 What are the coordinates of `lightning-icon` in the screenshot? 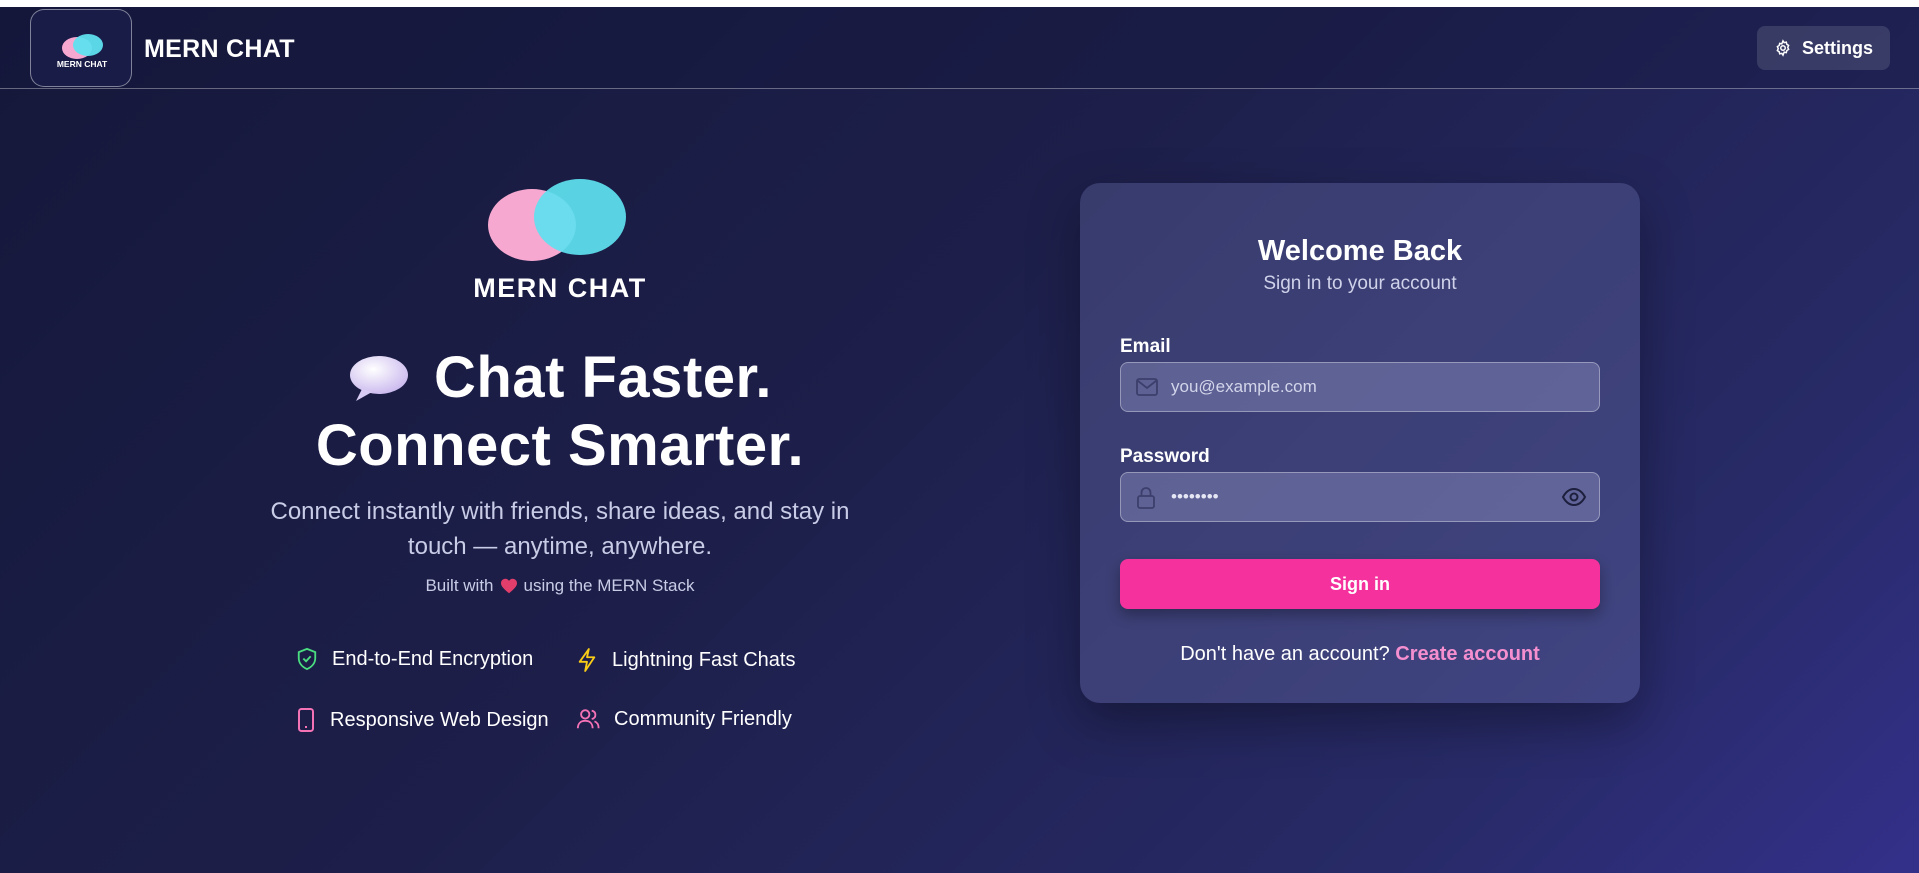 It's located at (587, 660).